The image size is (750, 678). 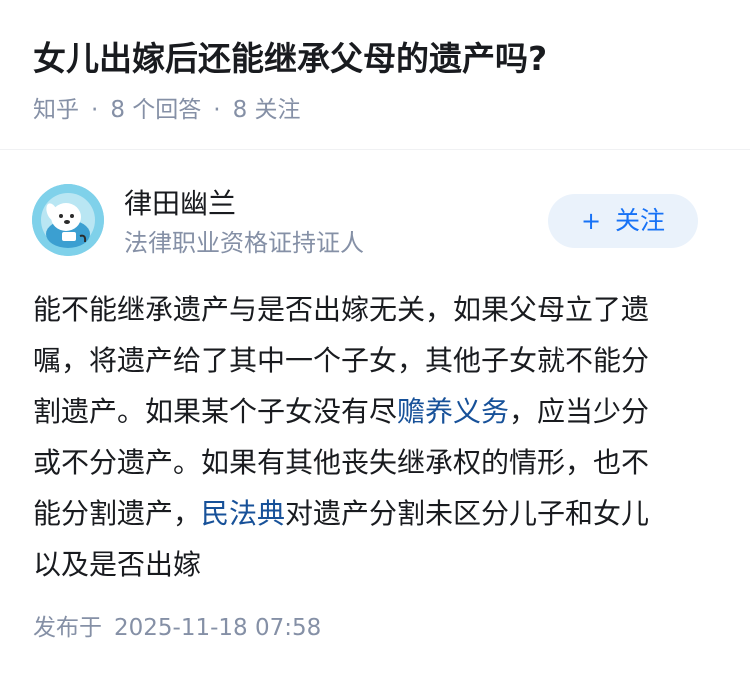 I want to click on question-meta: 知乎 · 8 个回答 · 8 关注, so click(x=167, y=110).